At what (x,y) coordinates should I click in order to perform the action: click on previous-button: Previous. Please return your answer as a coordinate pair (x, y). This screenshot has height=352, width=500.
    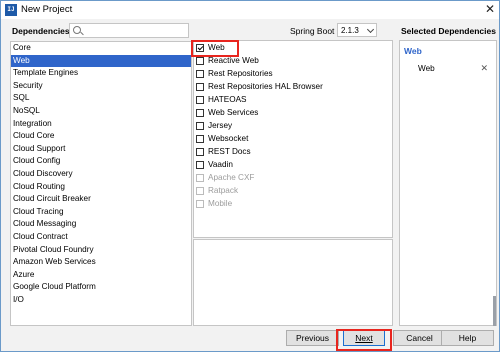
    Looking at the image, I should click on (312, 338).